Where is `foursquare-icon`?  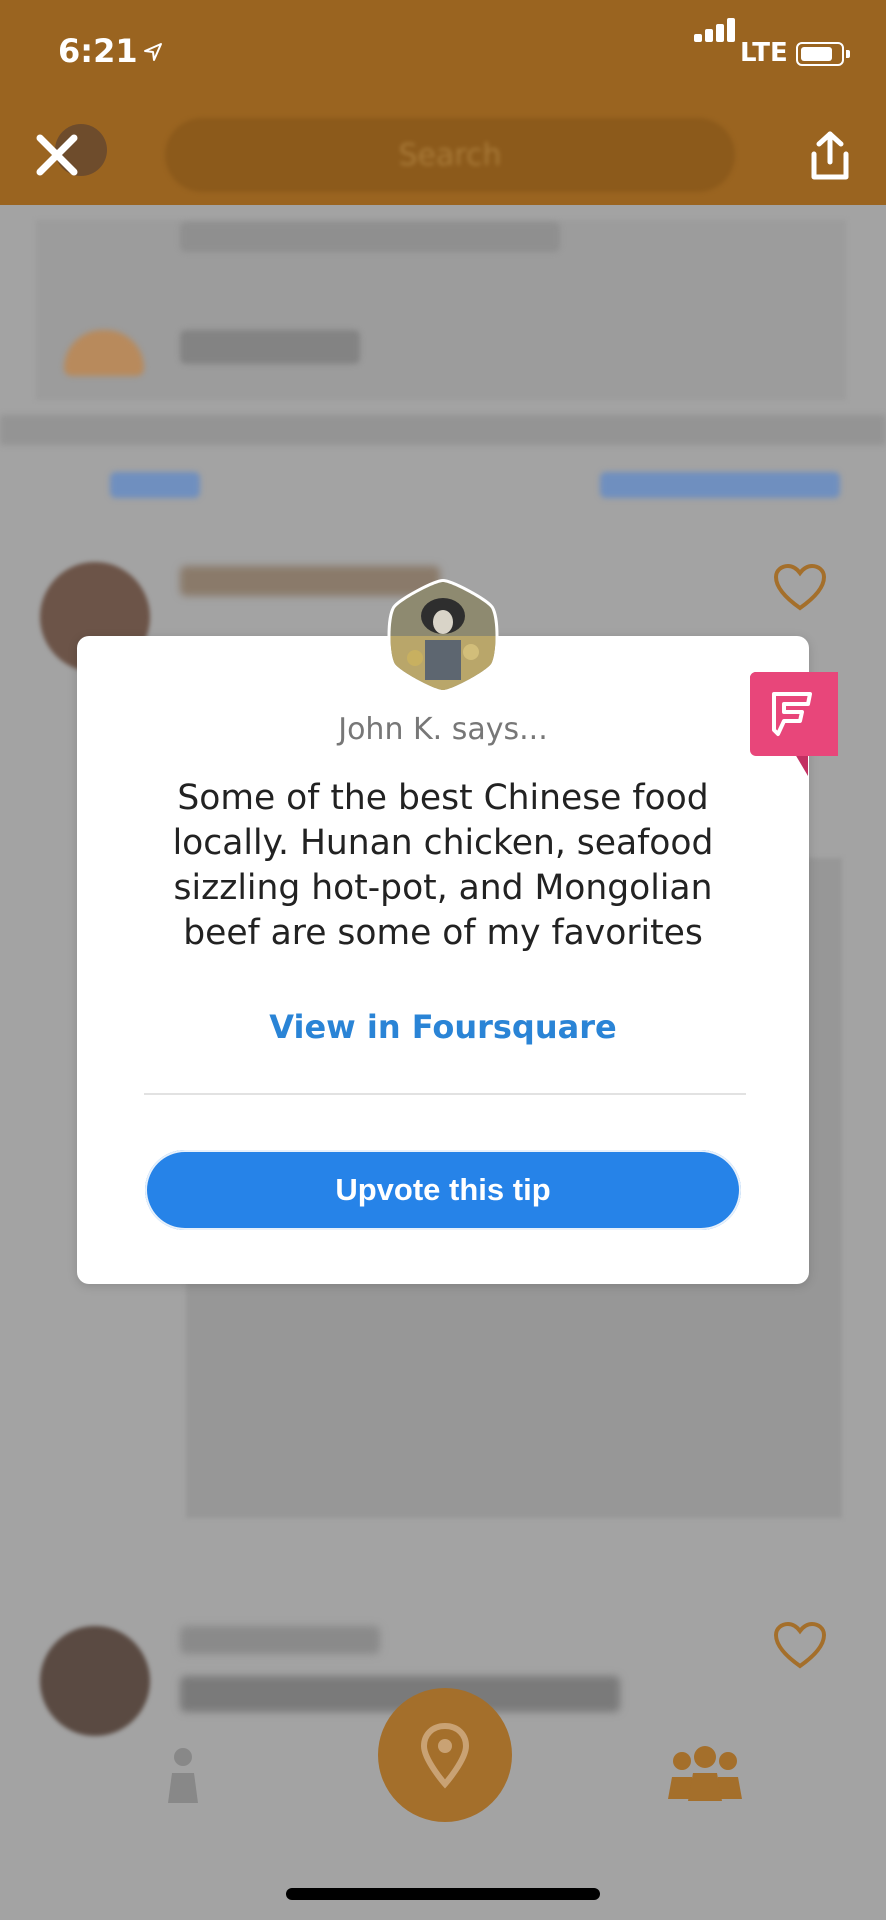 foursquare-icon is located at coordinates (794, 724).